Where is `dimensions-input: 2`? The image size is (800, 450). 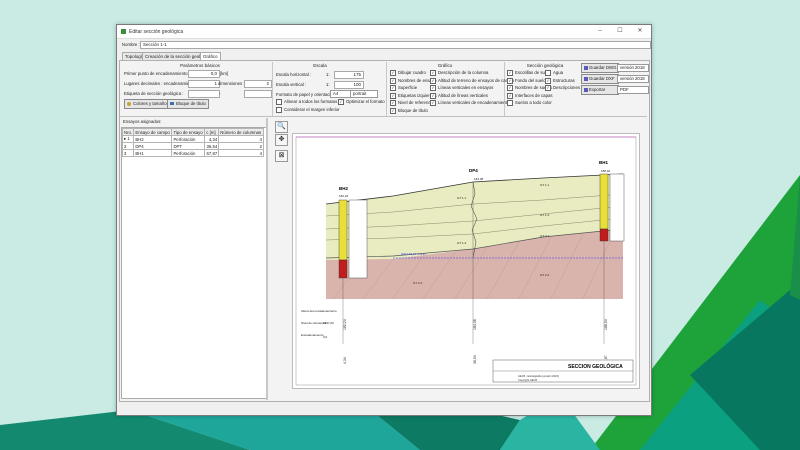 dimensions-input: 2 is located at coordinates (258, 84).